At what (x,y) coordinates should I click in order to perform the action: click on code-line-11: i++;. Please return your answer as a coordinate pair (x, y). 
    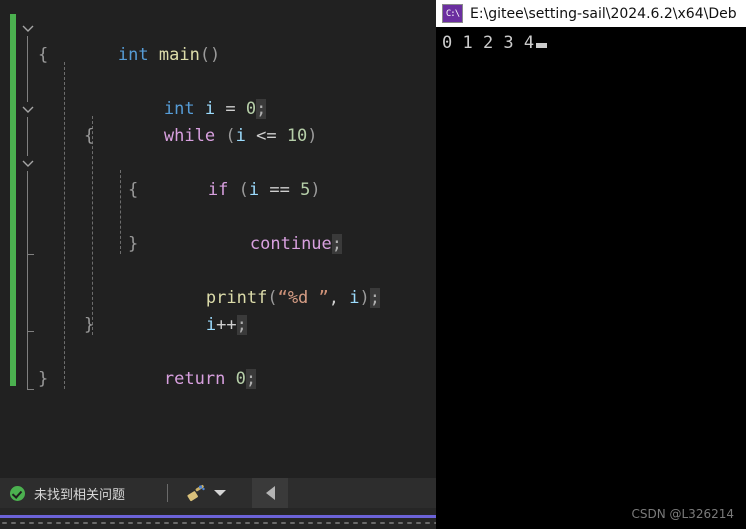
    Looking at the image, I should click on (218, 310).